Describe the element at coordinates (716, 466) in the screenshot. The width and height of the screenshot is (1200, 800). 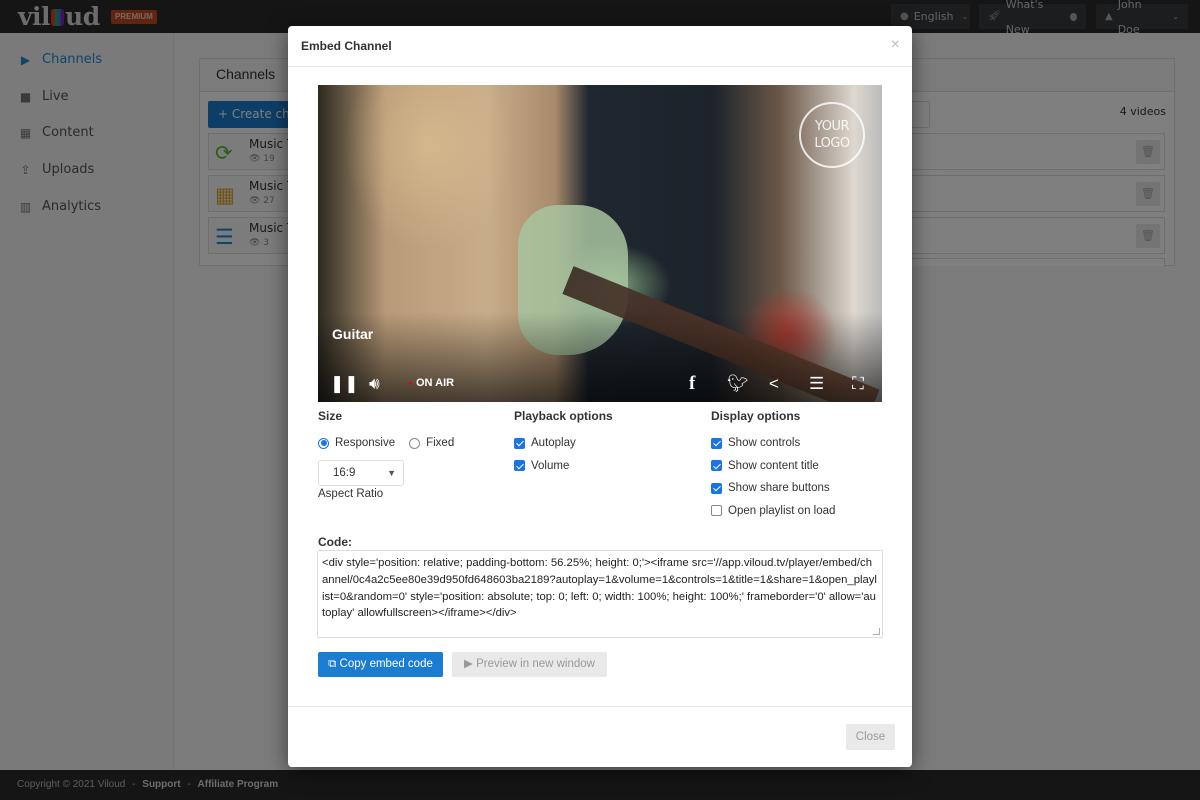
I see `show-content-title-checkbox` at that location.